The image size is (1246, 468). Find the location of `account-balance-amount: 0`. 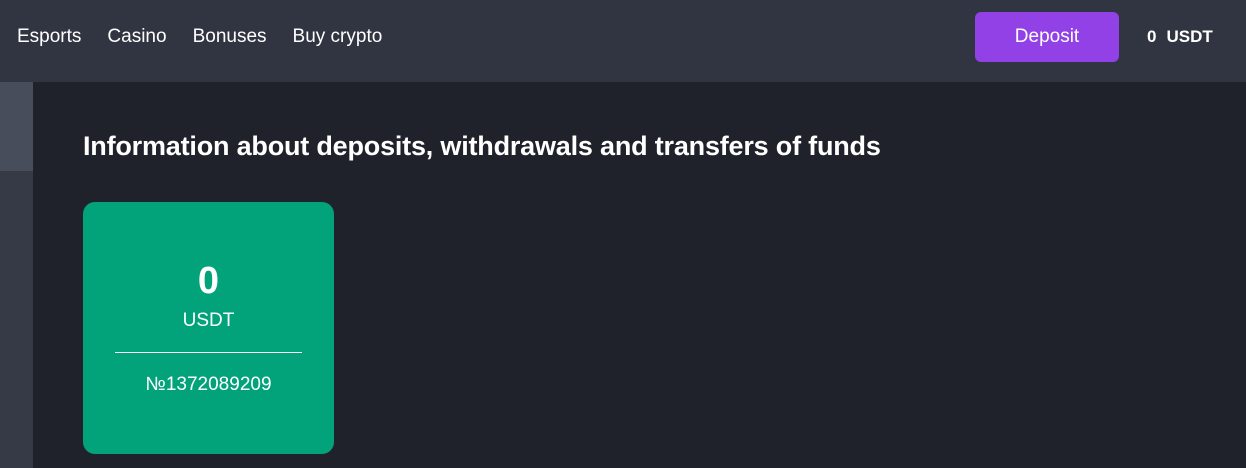

account-balance-amount: 0 is located at coordinates (208, 281).